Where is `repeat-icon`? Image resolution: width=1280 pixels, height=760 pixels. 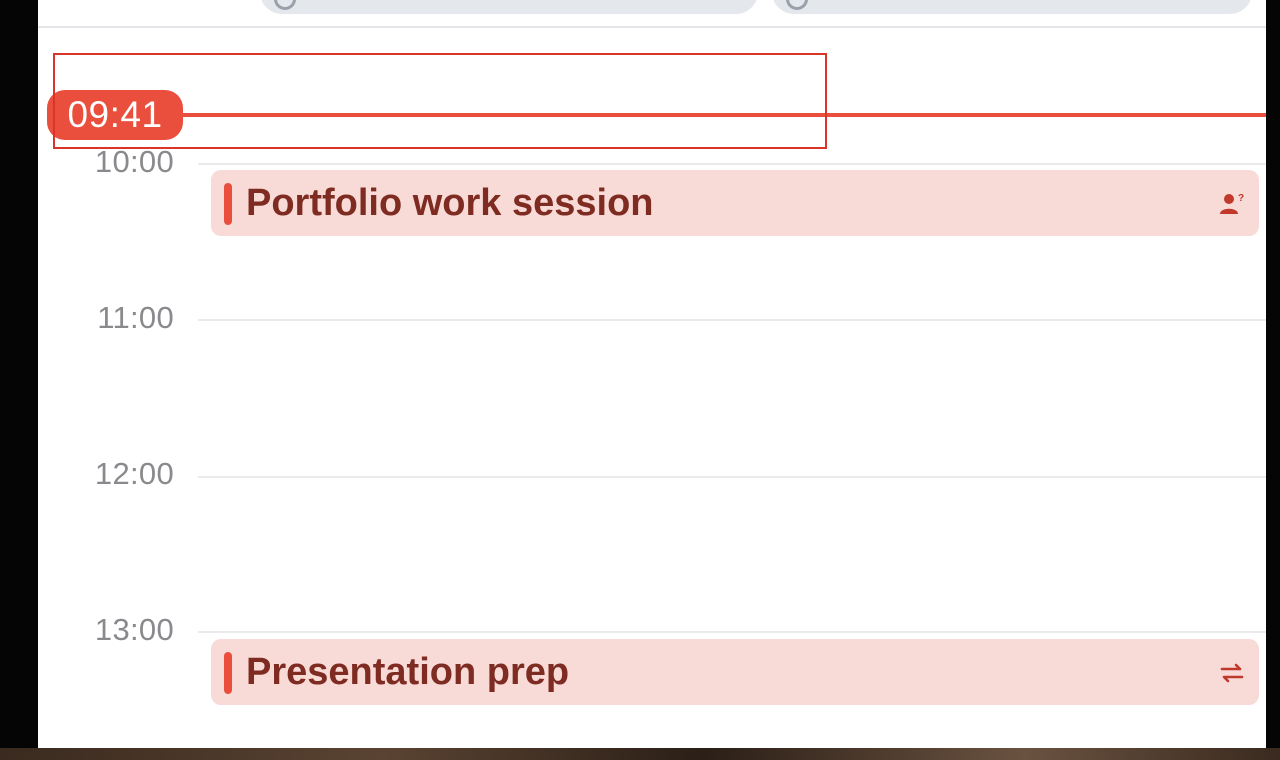
repeat-icon is located at coordinates (1232, 673).